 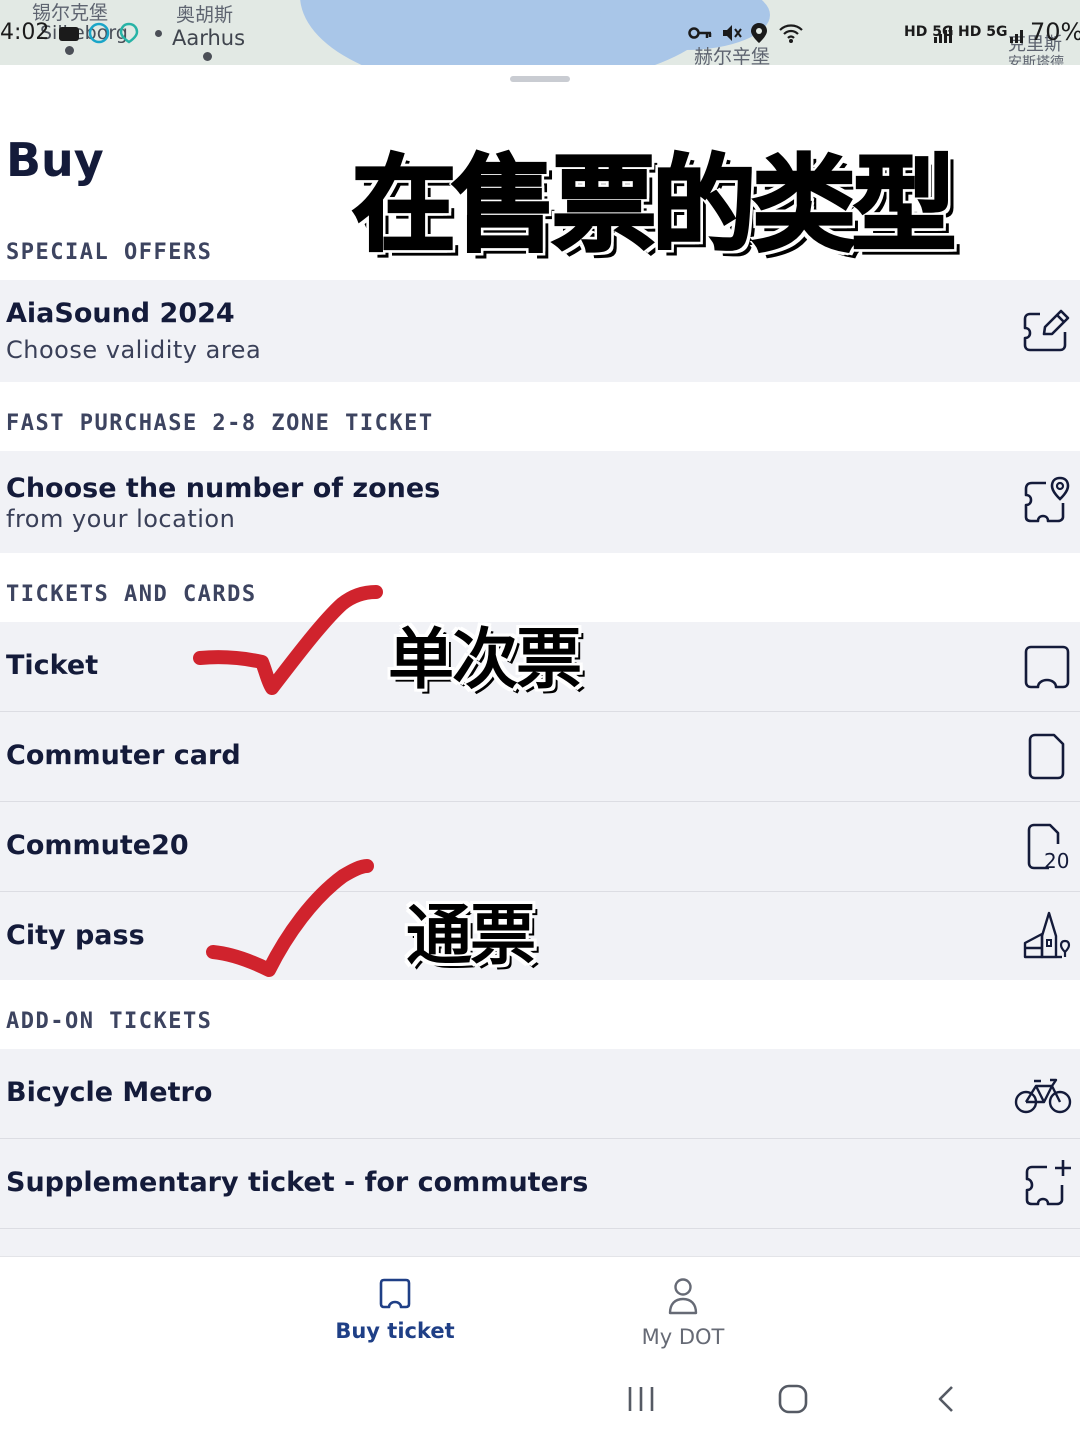 I want to click on map-label: Aarhus, so click(x=209, y=38).